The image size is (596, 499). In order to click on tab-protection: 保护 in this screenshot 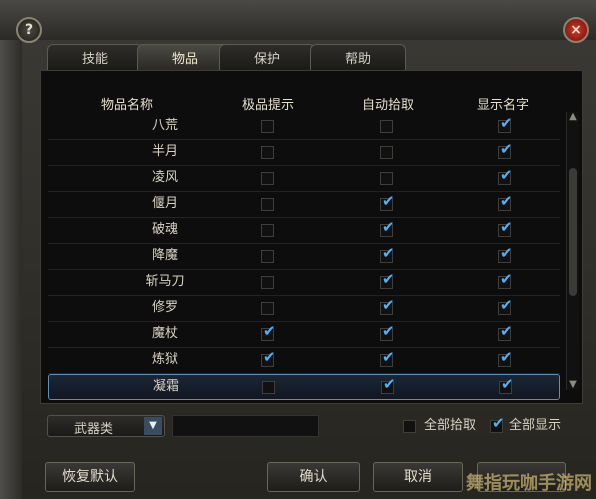, I will do `click(267, 57)`.